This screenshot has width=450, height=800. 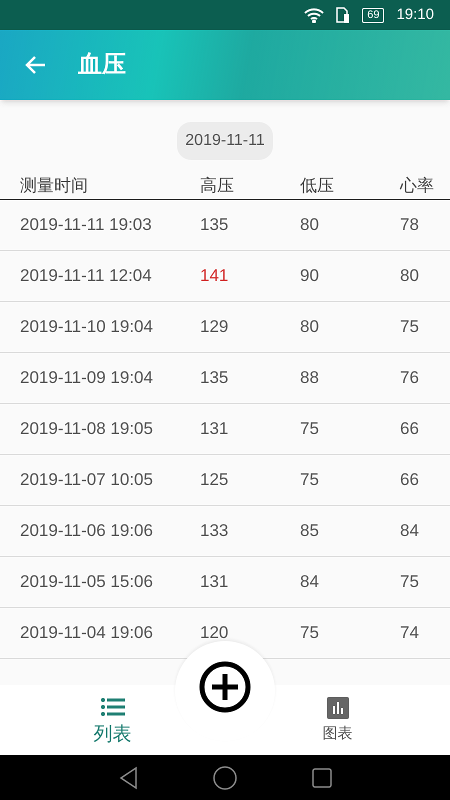 What do you see at coordinates (86, 276) in the screenshot?
I see `table-cell: 2019-11-11 12:04` at bounding box center [86, 276].